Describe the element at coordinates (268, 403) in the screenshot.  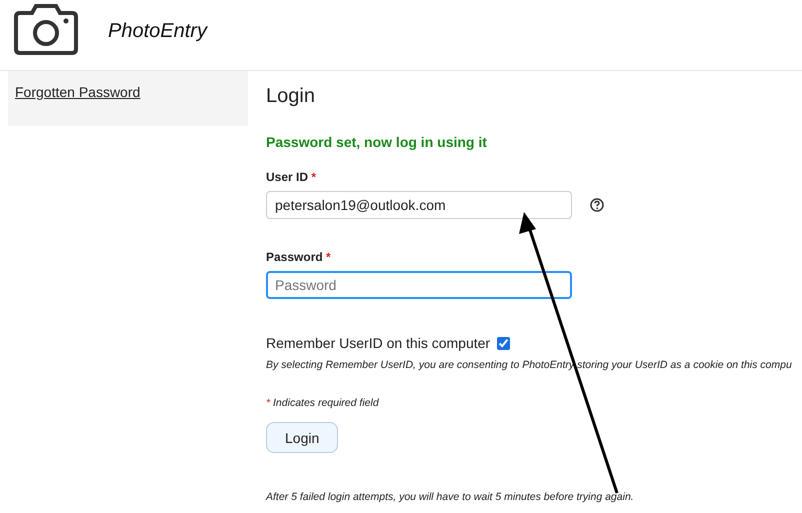
I see `required-mark: *` at that location.